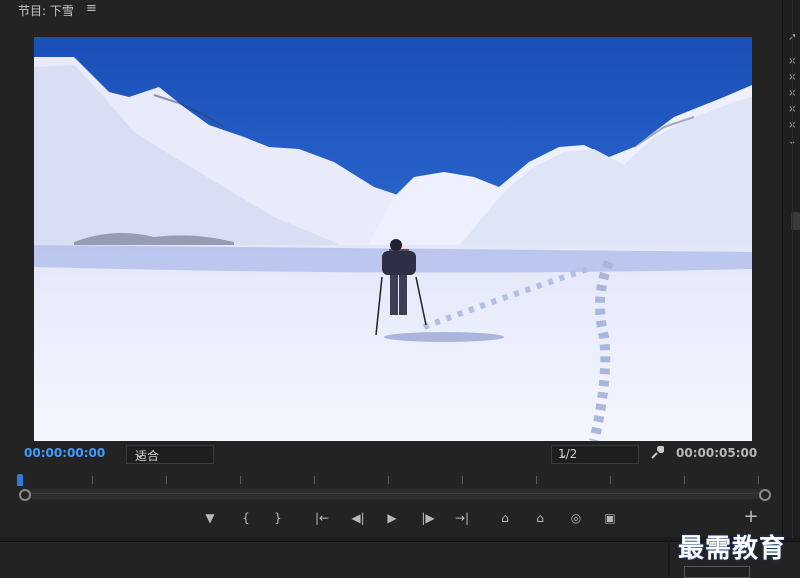 The height and width of the screenshot is (578, 800). What do you see at coordinates (334, 559) in the screenshot?
I see `bottom-panel-left` at bounding box center [334, 559].